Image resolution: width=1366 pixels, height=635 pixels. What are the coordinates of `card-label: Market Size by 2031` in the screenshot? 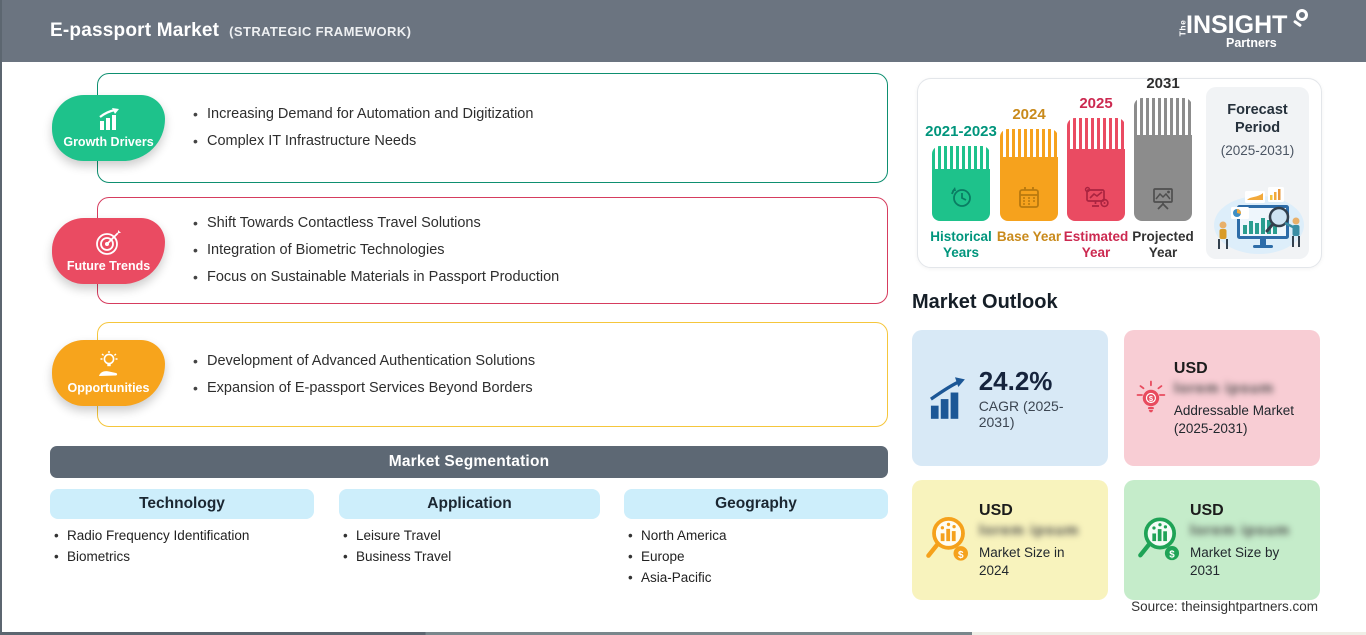 It's located at (1234, 561).